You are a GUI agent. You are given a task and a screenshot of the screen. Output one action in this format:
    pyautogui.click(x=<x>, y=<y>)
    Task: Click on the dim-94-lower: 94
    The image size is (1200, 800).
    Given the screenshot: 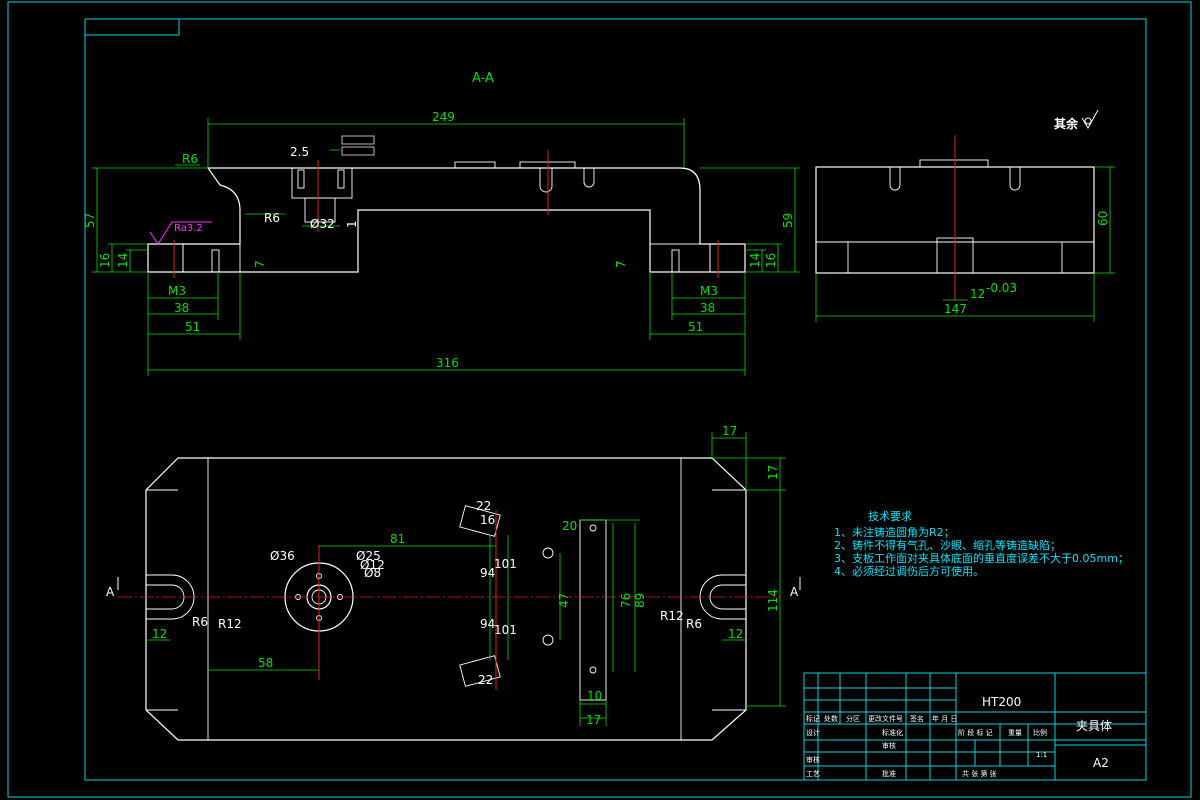 What is the action you would take?
    pyautogui.click(x=487, y=624)
    